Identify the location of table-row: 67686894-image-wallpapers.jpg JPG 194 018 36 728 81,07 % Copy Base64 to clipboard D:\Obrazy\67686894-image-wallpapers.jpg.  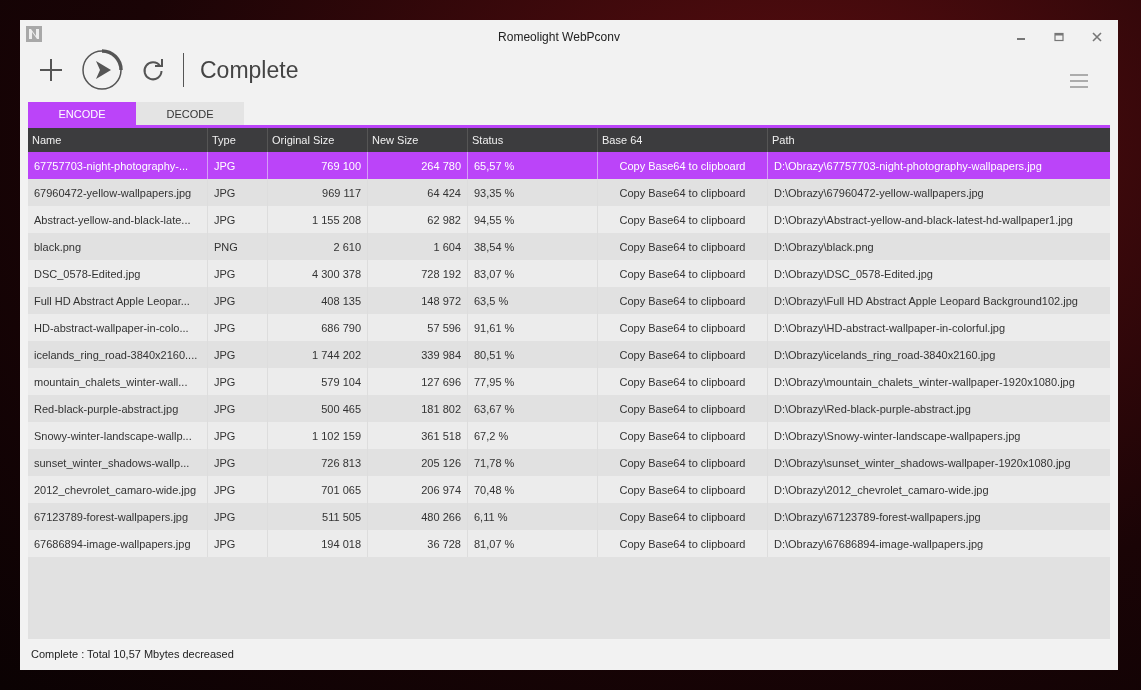
(569, 543).